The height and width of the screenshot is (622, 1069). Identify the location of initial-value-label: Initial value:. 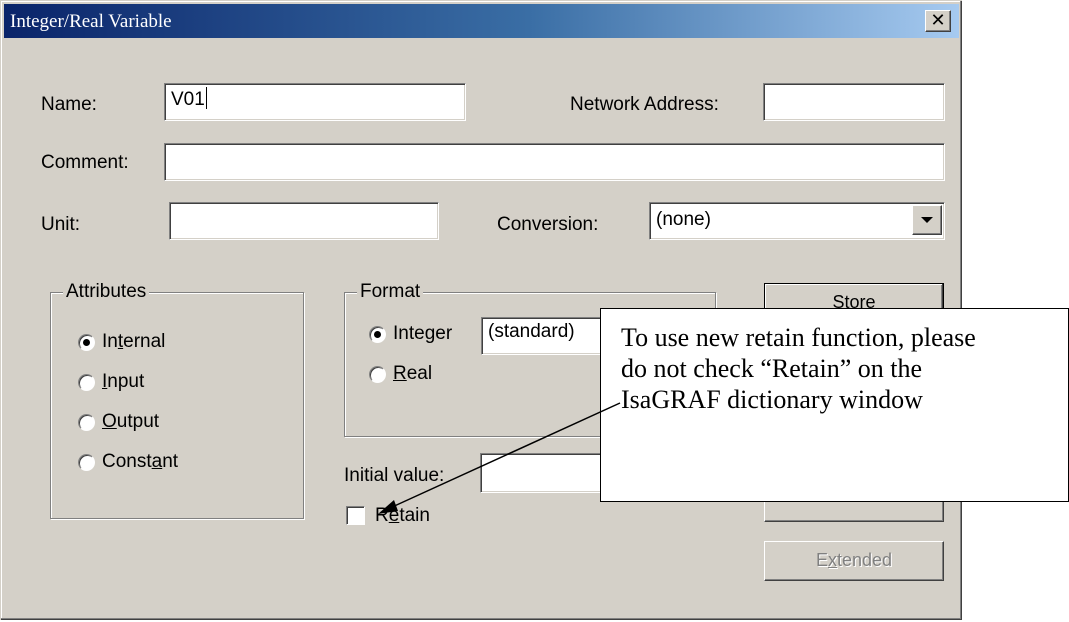
(394, 475).